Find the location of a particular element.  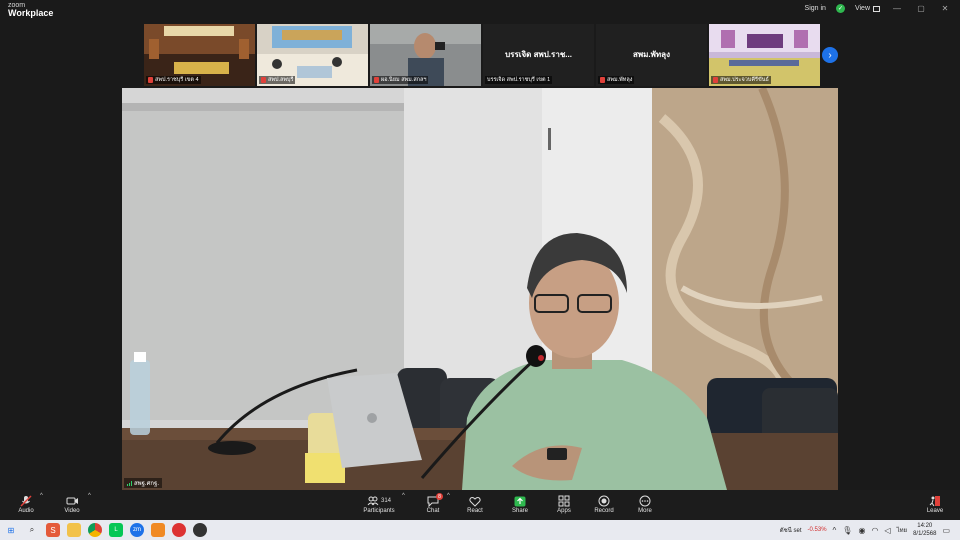

volume-icon: ◁ is located at coordinates (887, 530).